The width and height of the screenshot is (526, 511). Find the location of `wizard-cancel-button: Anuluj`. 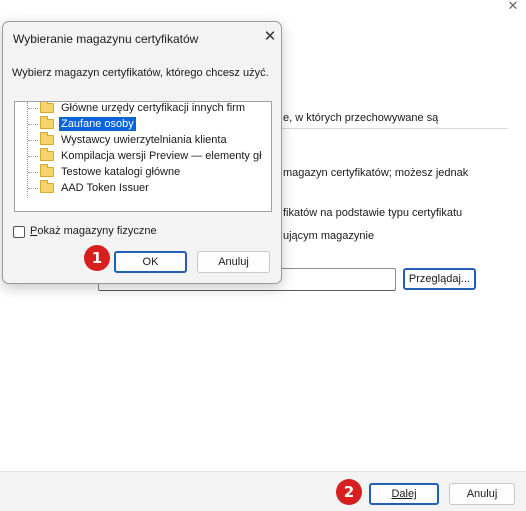

wizard-cancel-button: Anuluj is located at coordinates (482, 494).